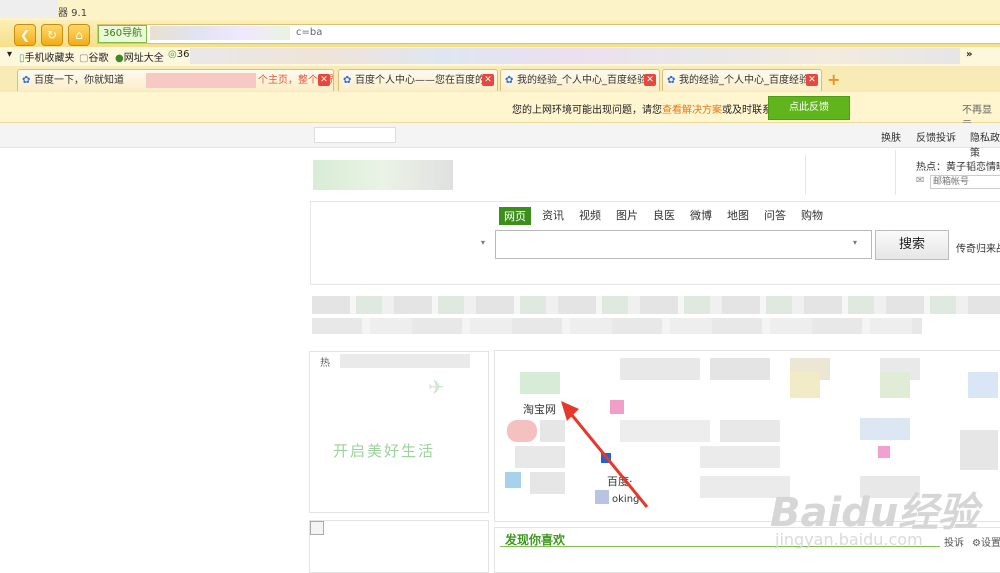 The width and height of the screenshot is (1000, 573). I want to click on privacy-link: 隐私政策, so click(985, 144).